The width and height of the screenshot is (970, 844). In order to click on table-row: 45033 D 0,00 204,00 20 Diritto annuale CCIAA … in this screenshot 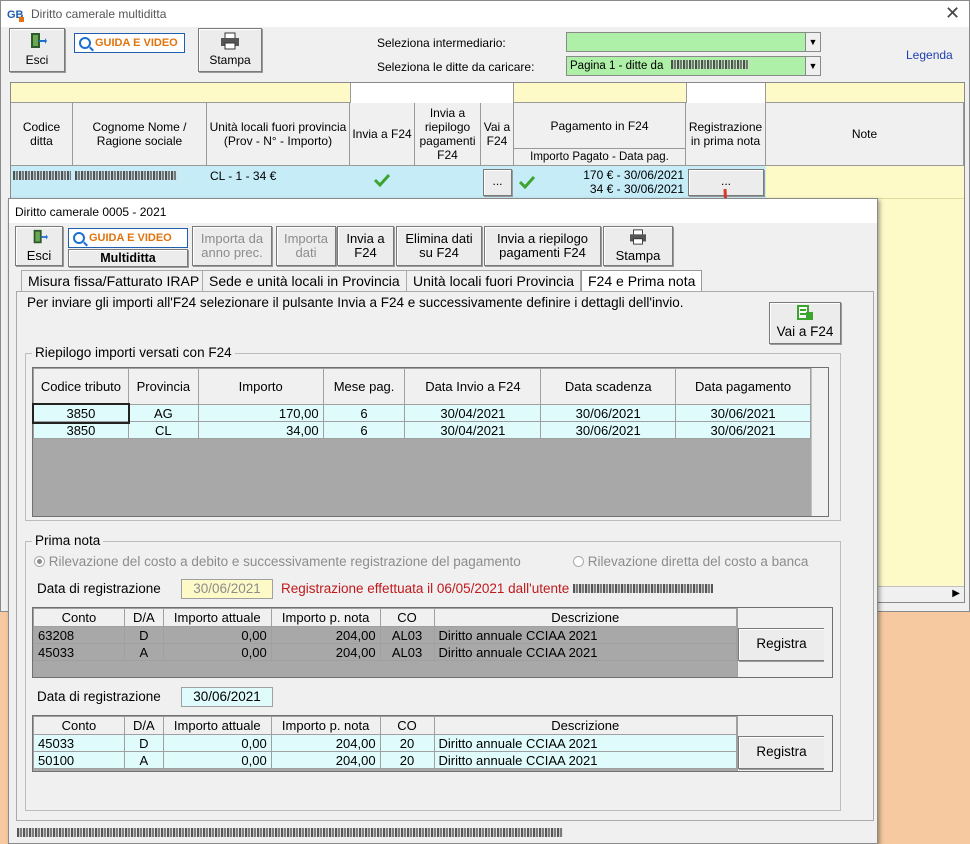, I will do `click(385, 743)`.